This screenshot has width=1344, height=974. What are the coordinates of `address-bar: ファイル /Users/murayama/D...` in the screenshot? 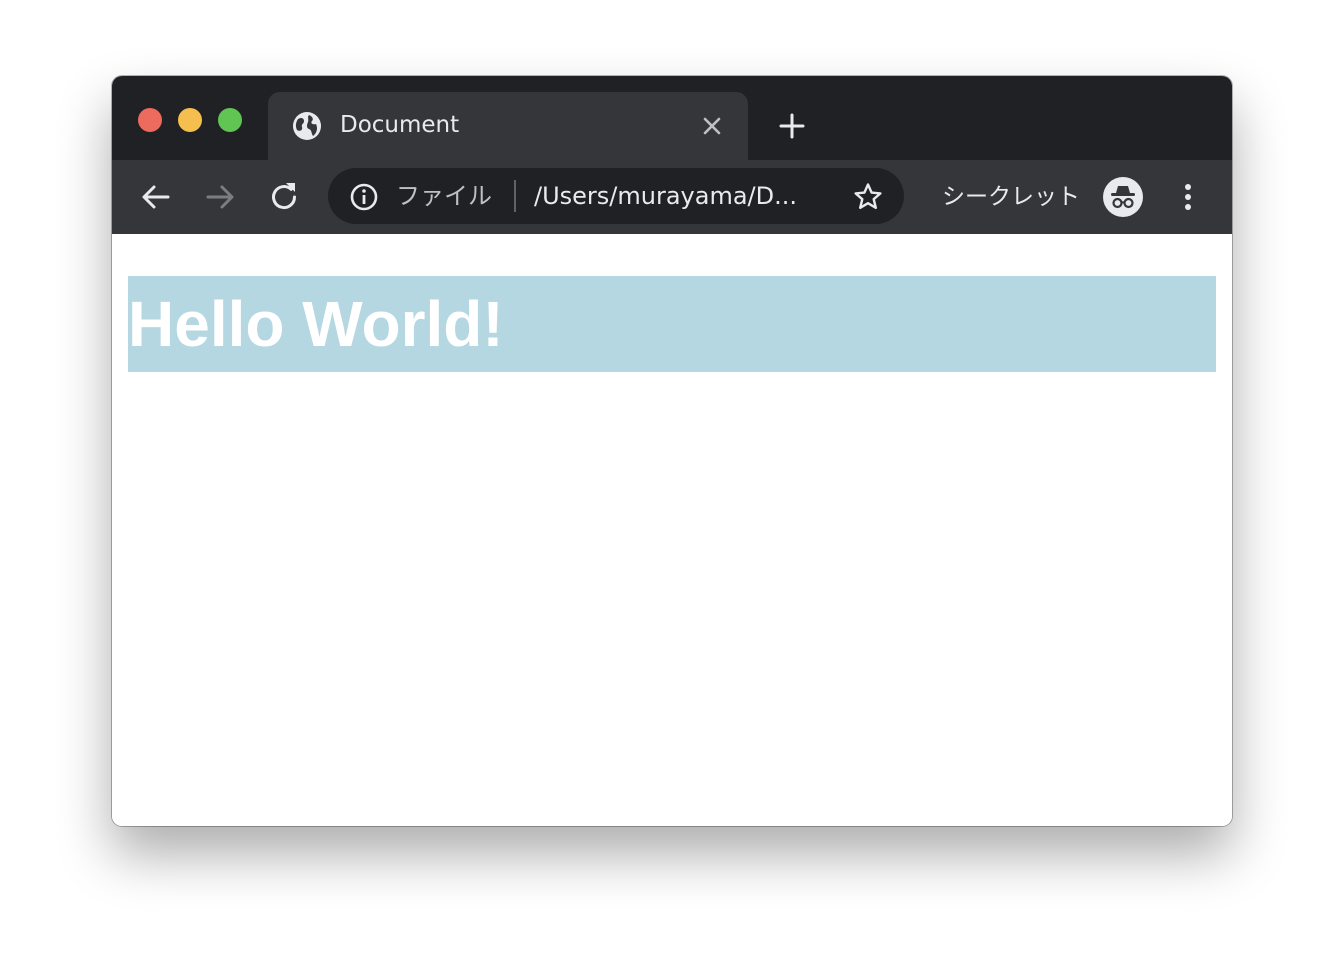 It's located at (616, 196).